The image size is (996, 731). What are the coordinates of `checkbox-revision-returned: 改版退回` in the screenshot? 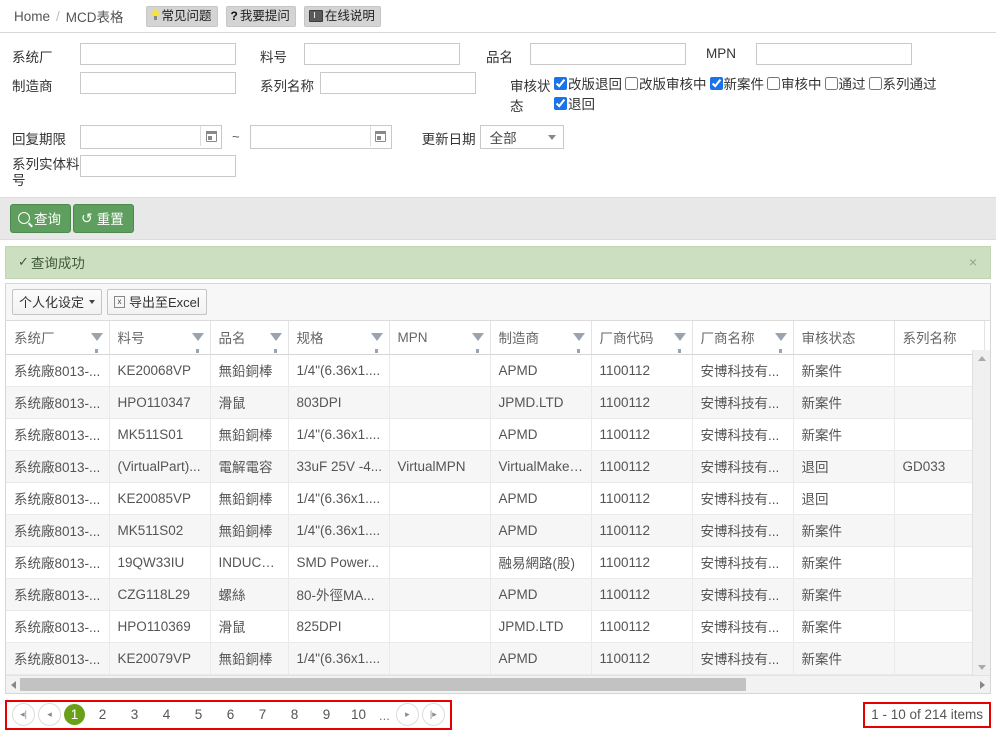 It's located at (588, 83).